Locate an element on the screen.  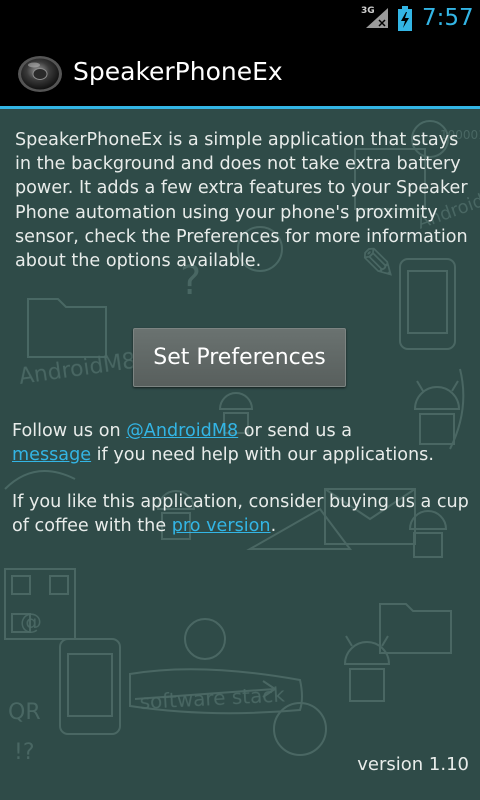
status-clock: 7:57 is located at coordinates (448, 18).